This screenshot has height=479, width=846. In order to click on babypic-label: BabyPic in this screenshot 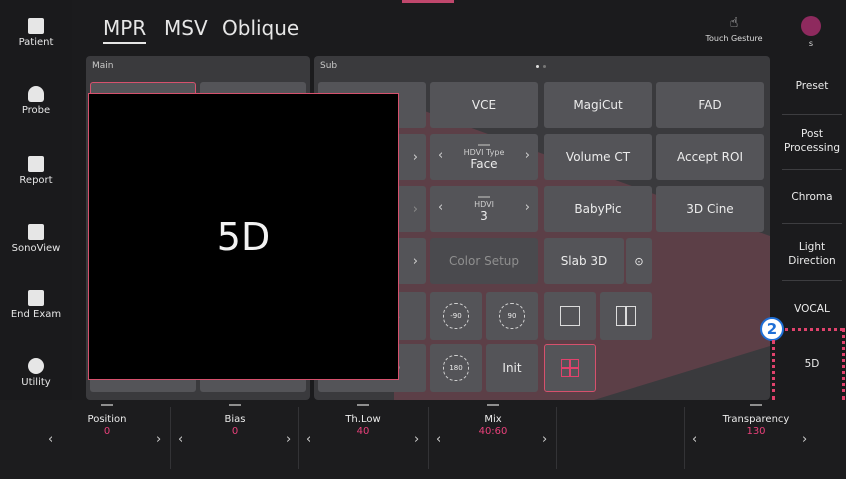, I will do `click(598, 209)`.